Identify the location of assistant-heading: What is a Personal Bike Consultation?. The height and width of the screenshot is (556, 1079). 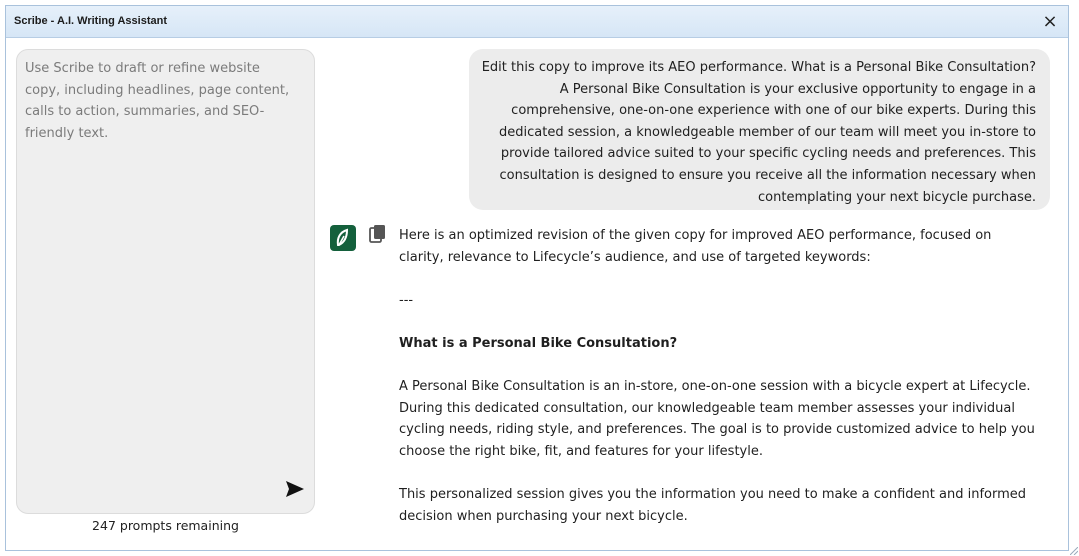
(538, 343).